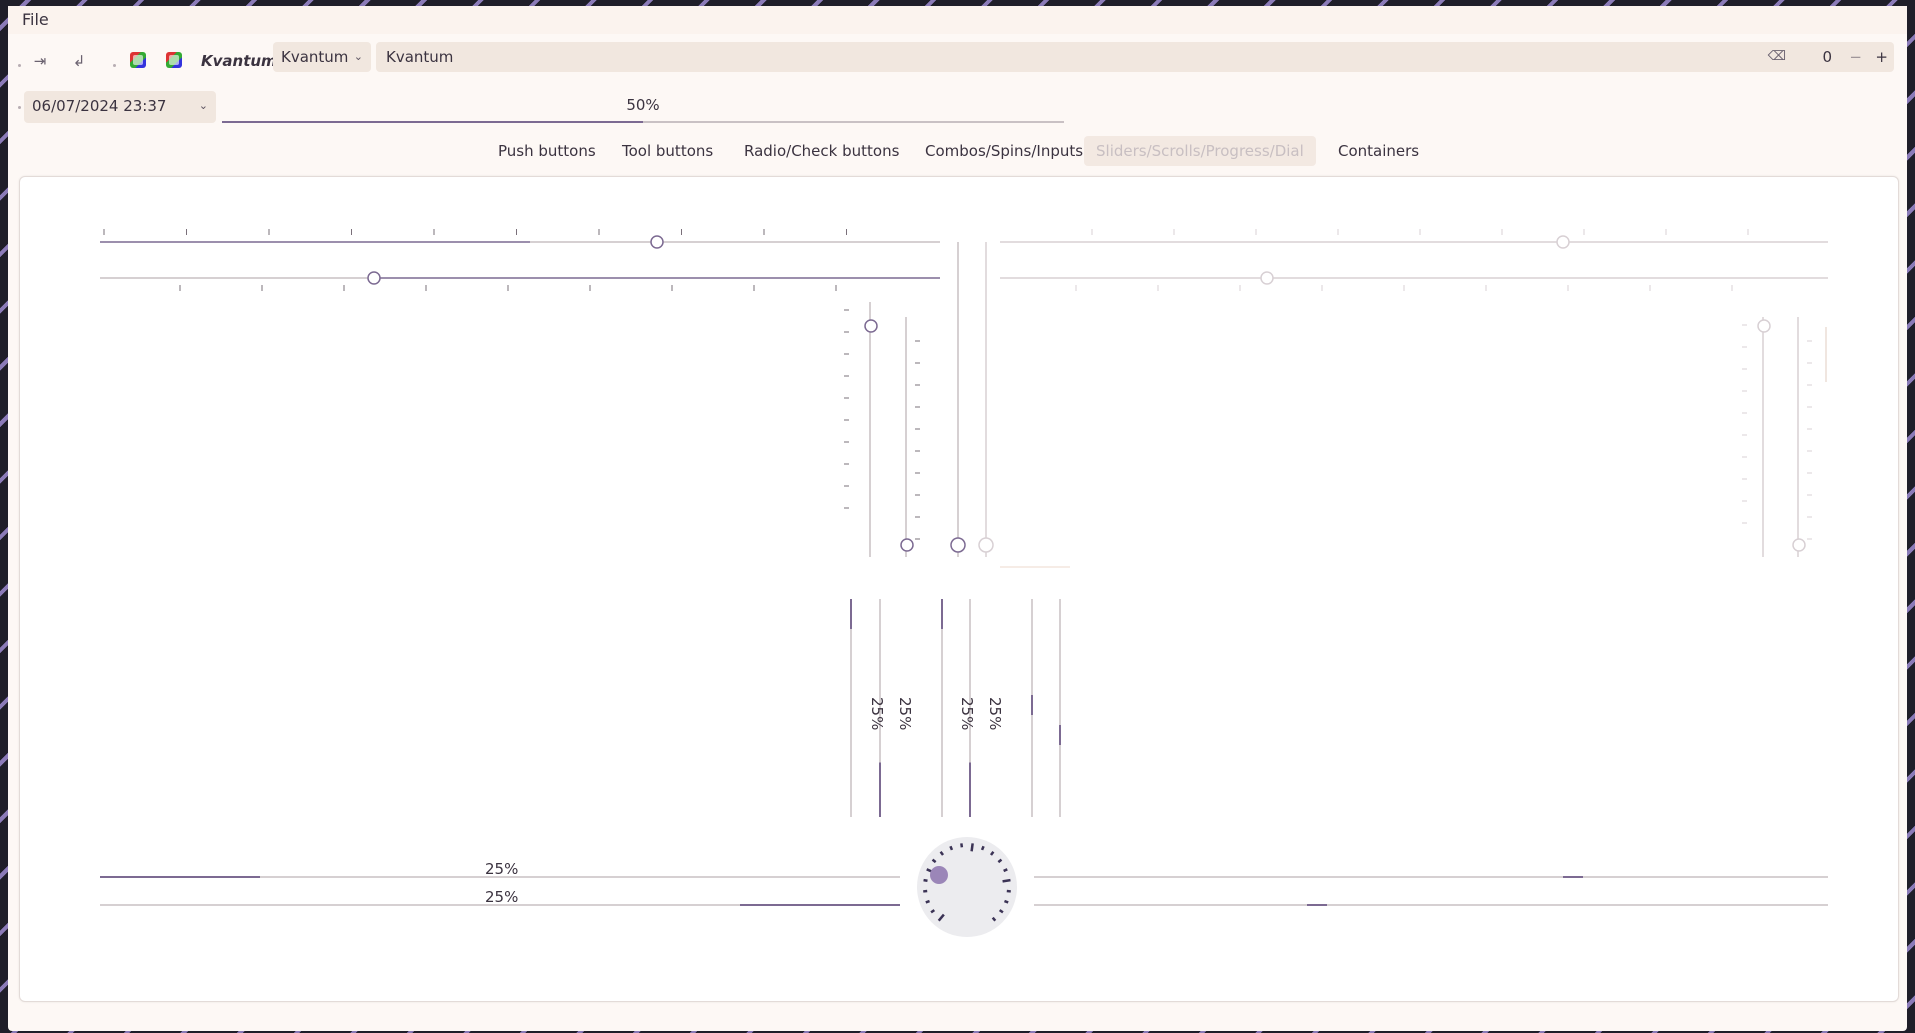 The height and width of the screenshot is (1033, 1915). What do you see at coordinates (432, 122) in the screenshot?
I see `top-progress-fill` at bounding box center [432, 122].